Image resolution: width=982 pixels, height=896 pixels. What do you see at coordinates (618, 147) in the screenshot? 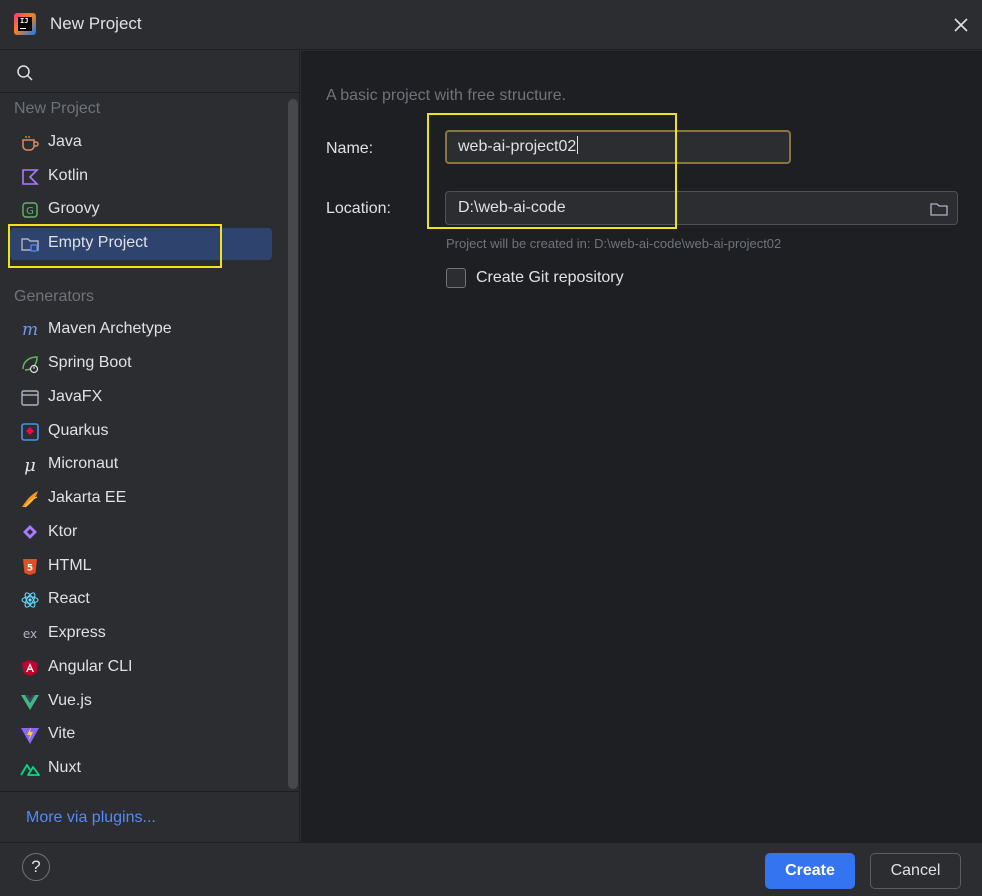
I see `project-name-field: web-ai-project02` at bounding box center [618, 147].